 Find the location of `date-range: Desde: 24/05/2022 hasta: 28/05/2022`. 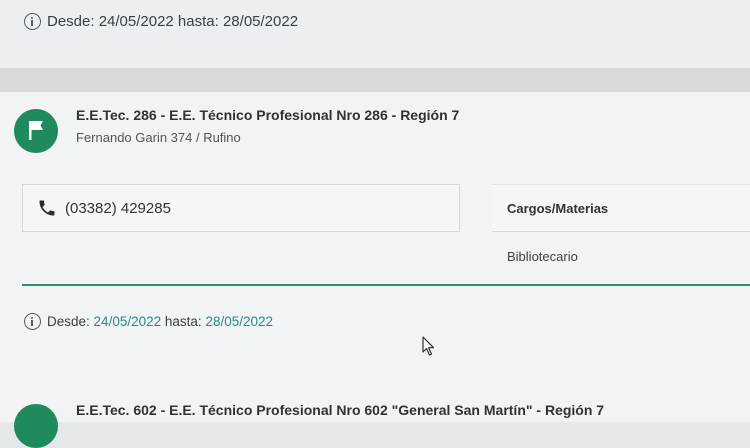

date-range: Desde: 24/05/2022 hasta: 28/05/2022 is located at coordinates (148, 321).